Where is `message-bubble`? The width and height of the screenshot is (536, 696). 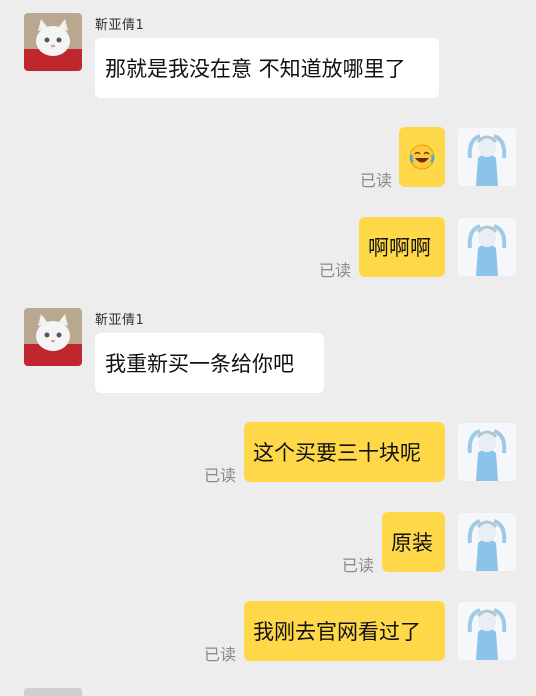 message-bubble is located at coordinates (422, 157).